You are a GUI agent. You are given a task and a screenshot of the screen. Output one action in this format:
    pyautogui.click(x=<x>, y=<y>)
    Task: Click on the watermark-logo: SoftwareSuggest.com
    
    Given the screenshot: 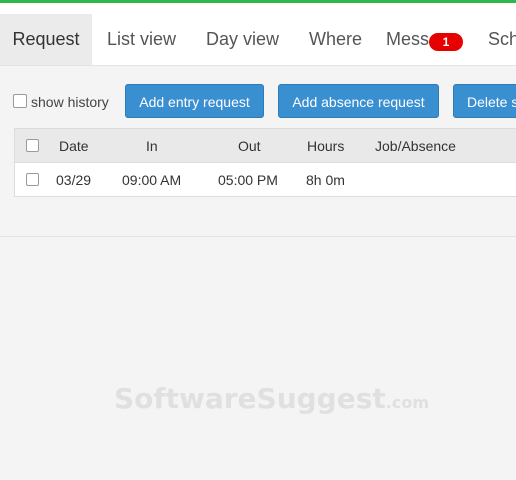 What is the action you would take?
    pyautogui.click(x=271, y=398)
    